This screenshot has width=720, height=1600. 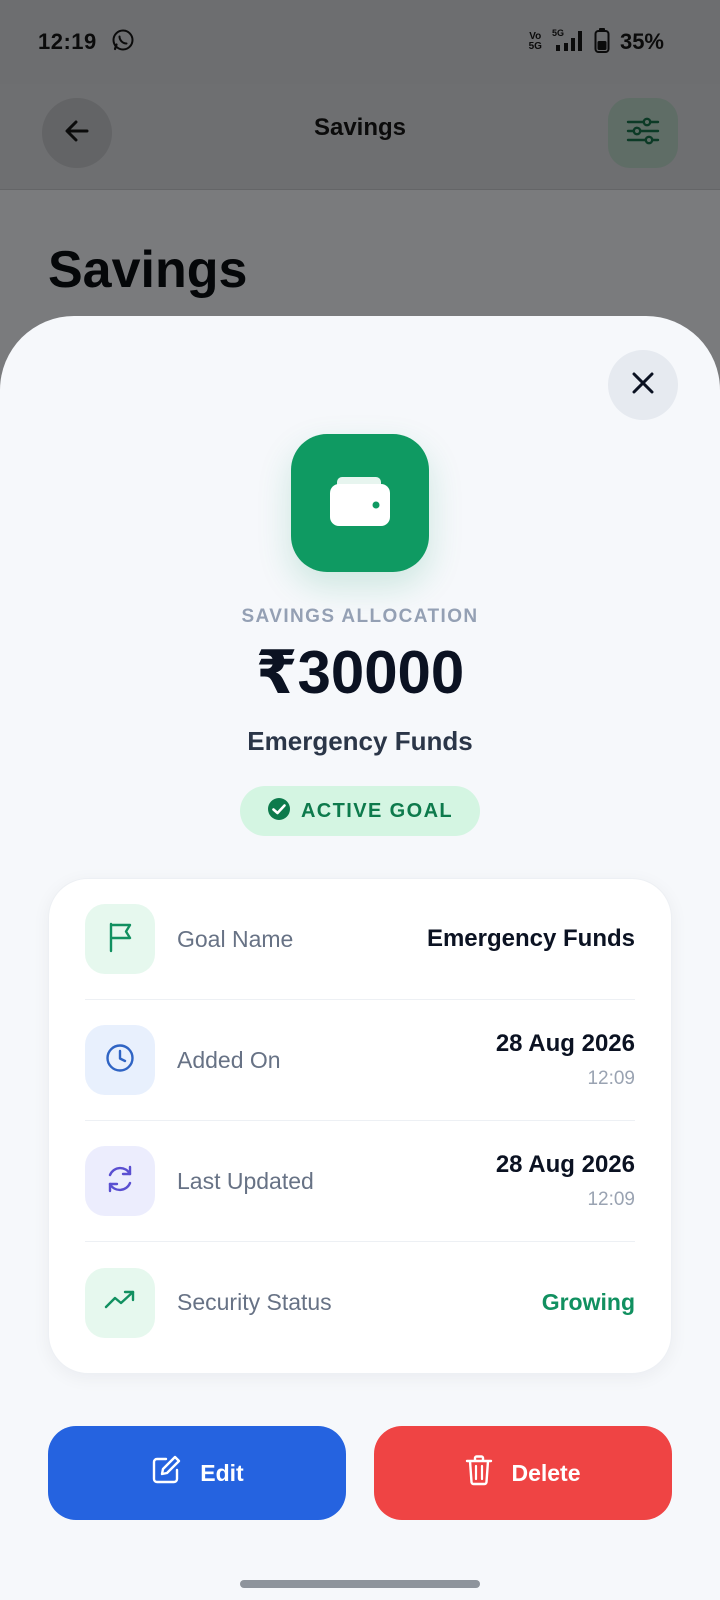 I want to click on added-on-value: 28 Aug 2026 12:09, so click(x=565, y=1060).